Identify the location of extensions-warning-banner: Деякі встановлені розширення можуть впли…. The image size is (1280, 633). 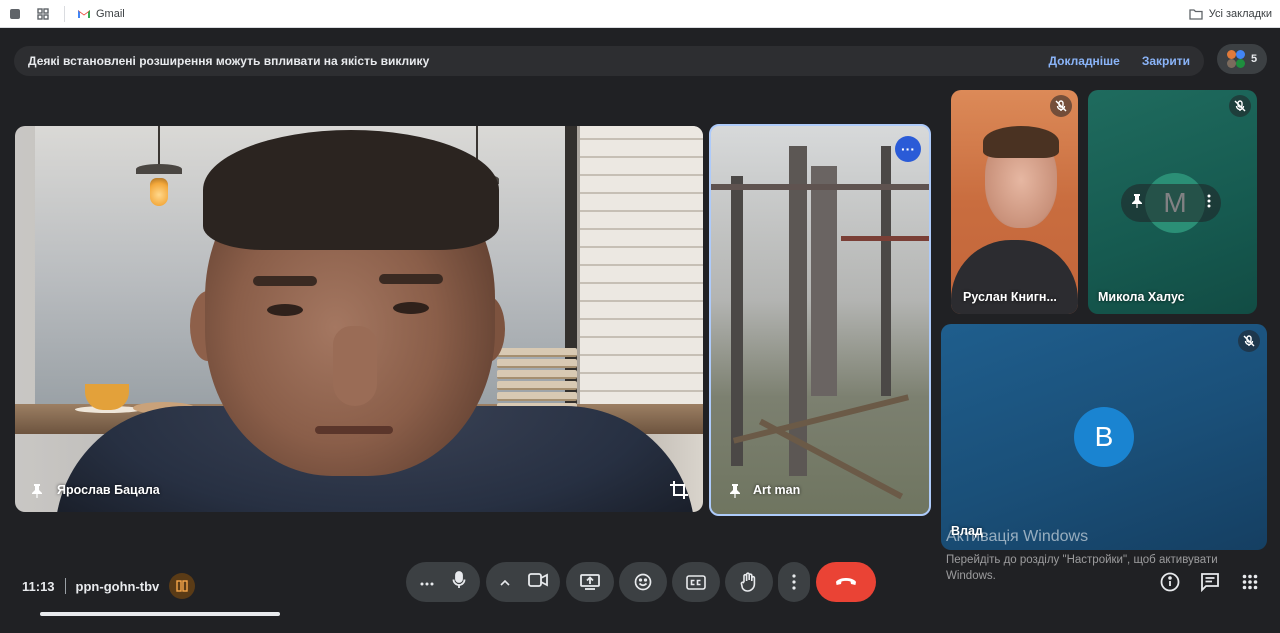
(609, 61).